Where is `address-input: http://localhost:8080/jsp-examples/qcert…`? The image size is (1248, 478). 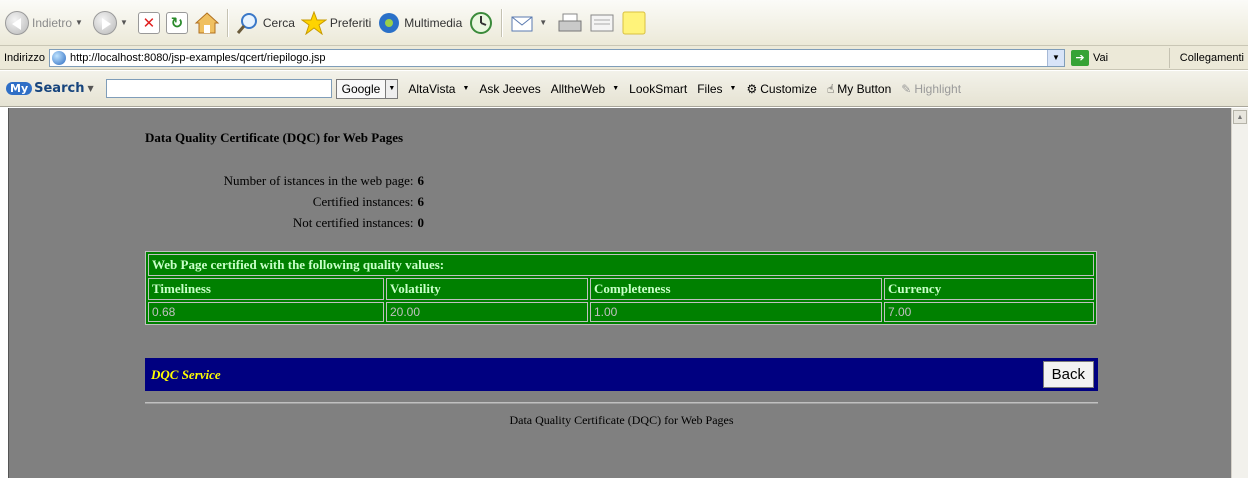 address-input: http://localhost:8080/jsp-examples/qcert… is located at coordinates (556, 57).